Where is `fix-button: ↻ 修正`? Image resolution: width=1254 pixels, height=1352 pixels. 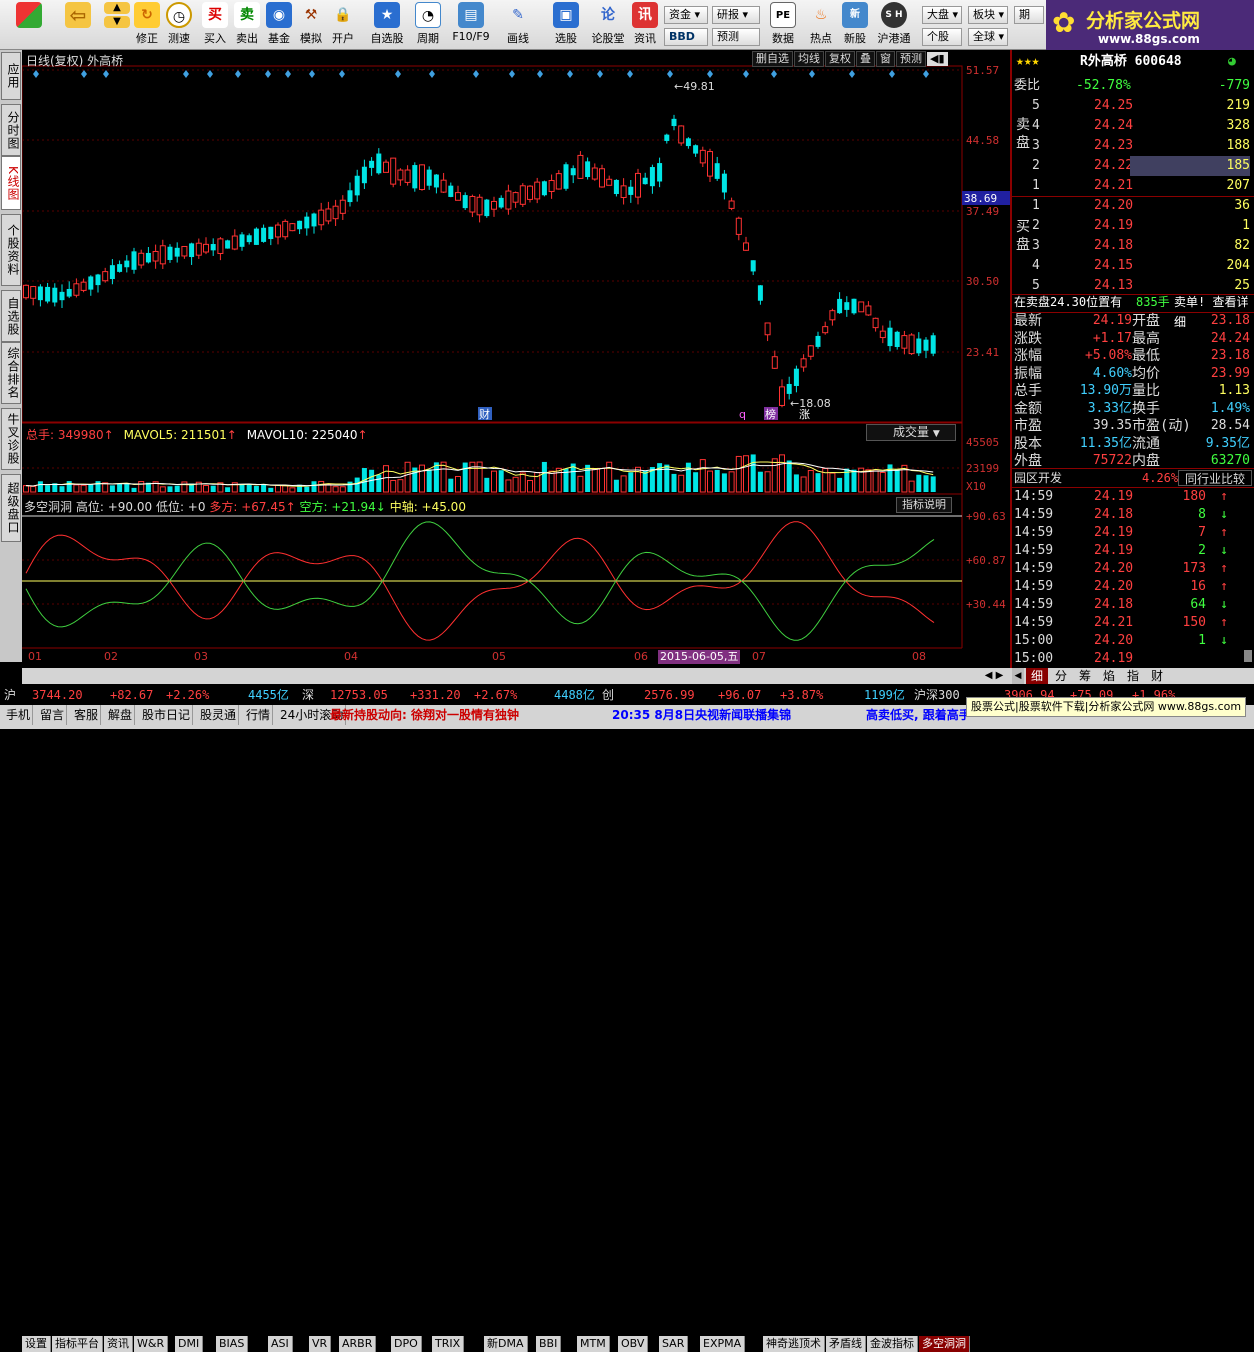 fix-button: ↻ 修正 is located at coordinates (147, 25).